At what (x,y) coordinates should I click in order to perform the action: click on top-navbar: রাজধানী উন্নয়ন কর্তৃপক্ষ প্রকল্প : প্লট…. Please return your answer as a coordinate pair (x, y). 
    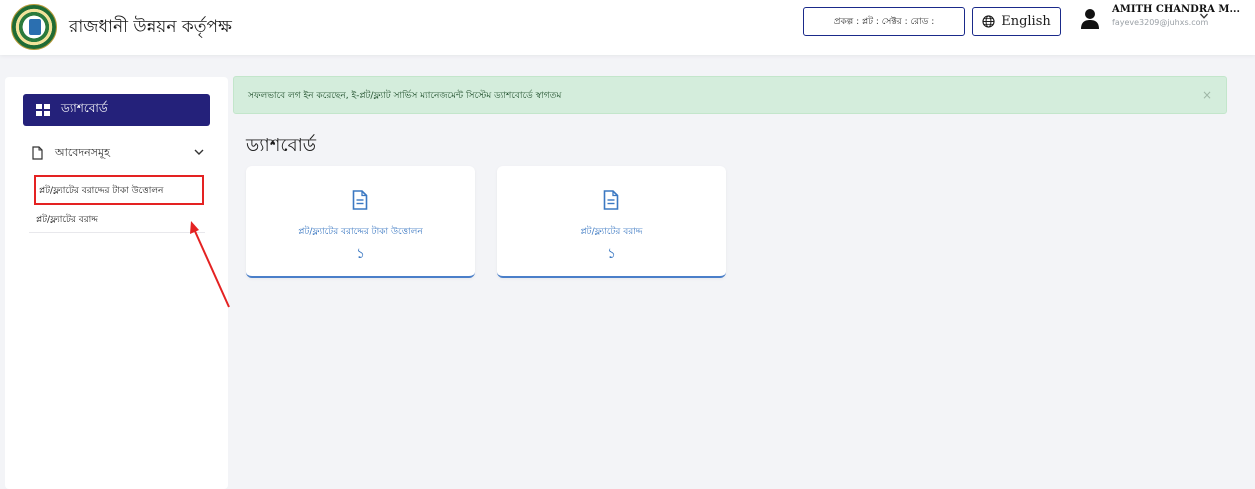
    Looking at the image, I should click on (627, 27).